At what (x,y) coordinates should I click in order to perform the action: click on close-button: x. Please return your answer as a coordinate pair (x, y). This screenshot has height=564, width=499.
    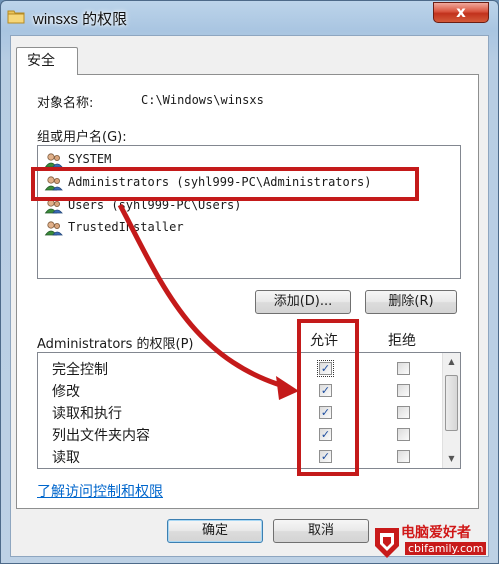
    Looking at the image, I should click on (461, 12).